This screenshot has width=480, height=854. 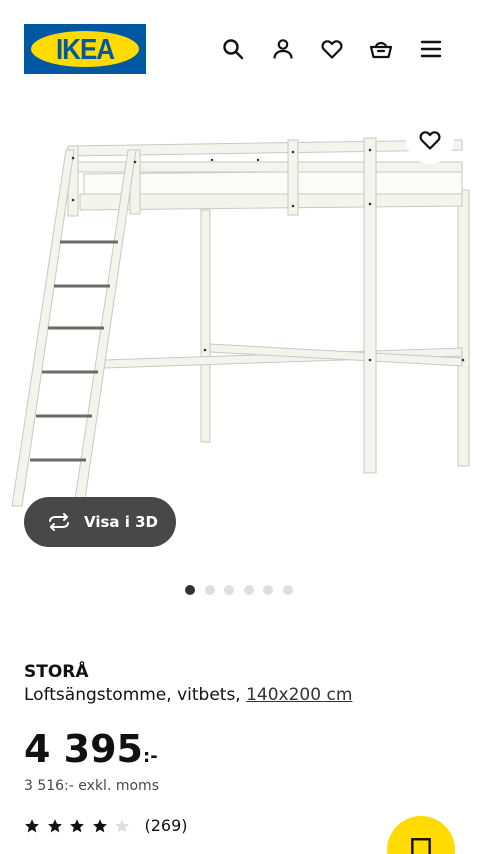 I want to click on cart-icon, so click(x=421, y=846).